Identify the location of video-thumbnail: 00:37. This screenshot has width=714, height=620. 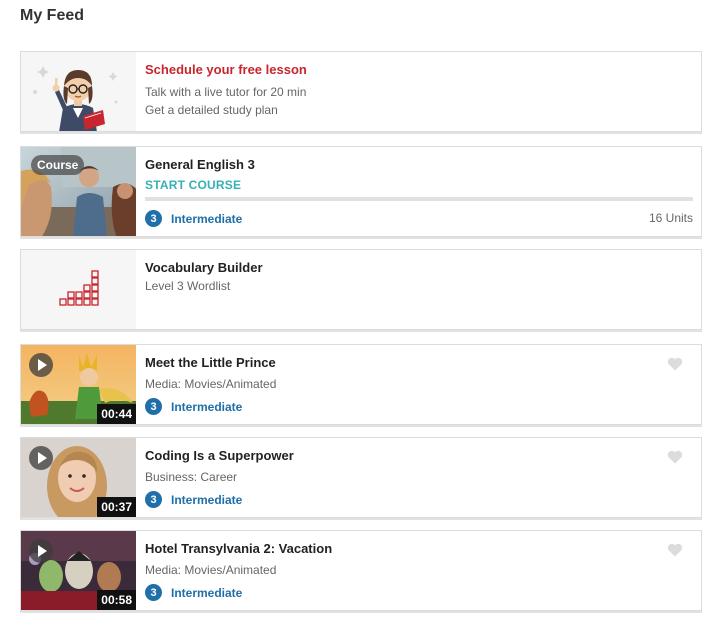
(78, 477).